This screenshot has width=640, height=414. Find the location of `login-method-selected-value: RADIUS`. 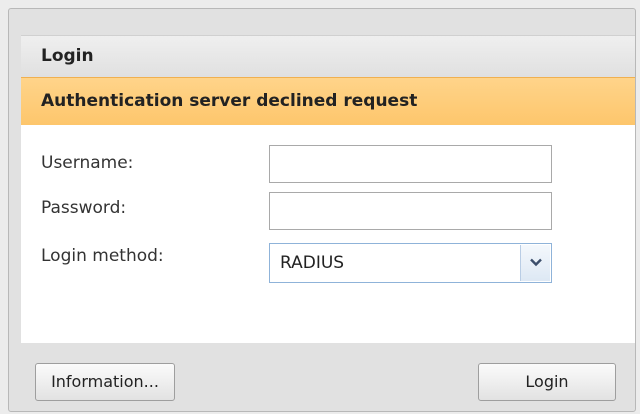

login-method-selected-value: RADIUS is located at coordinates (312, 263).